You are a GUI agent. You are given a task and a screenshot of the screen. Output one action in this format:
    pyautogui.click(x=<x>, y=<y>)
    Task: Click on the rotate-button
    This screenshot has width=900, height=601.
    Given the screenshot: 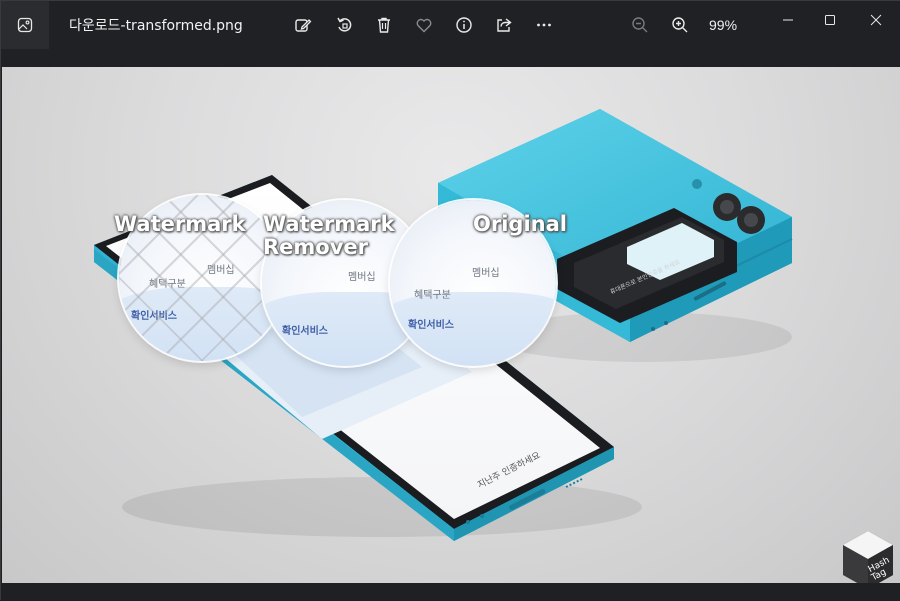 What is the action you would take?
    pyautogui.click(x=344, y=25)
    